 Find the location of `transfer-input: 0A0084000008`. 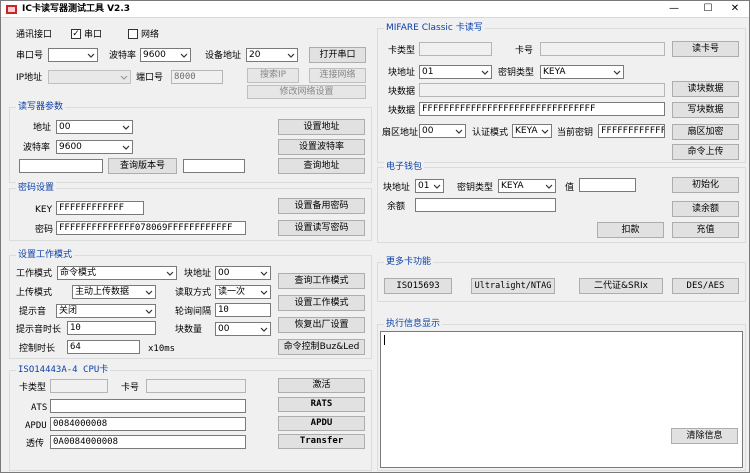

transfer-input: 0A0084000008 is located at coordinates (148, 442).